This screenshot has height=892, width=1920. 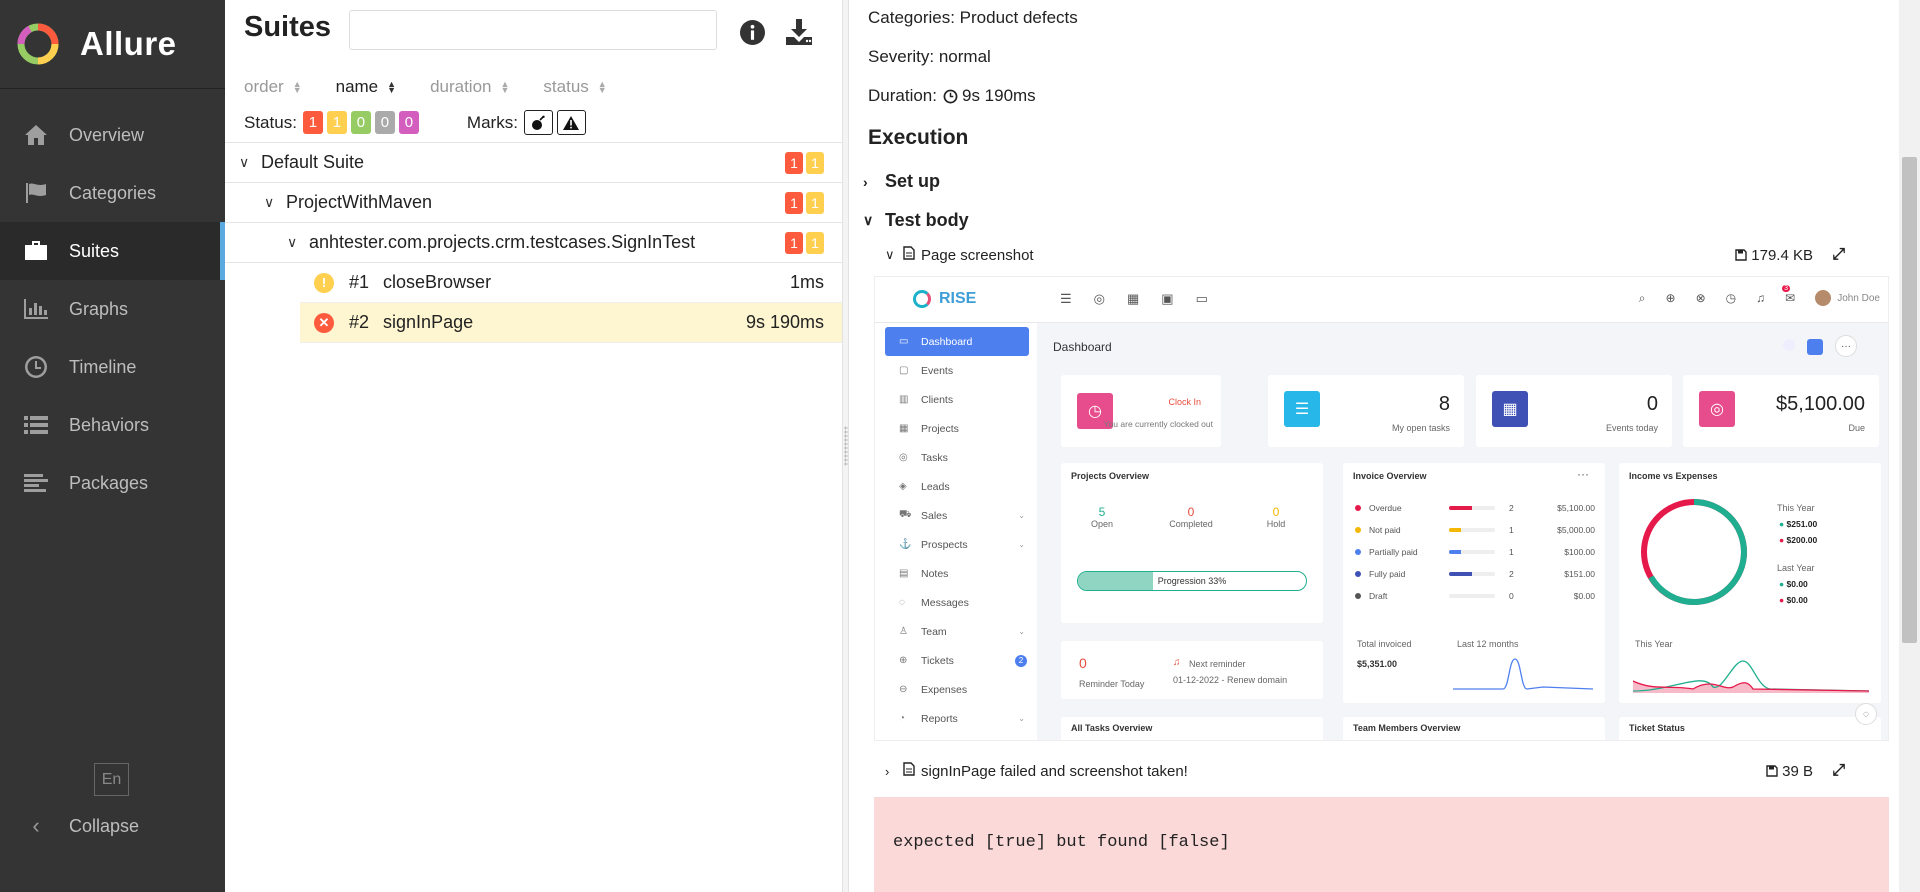 I want to click on search-input, so click(x=533, y=30).